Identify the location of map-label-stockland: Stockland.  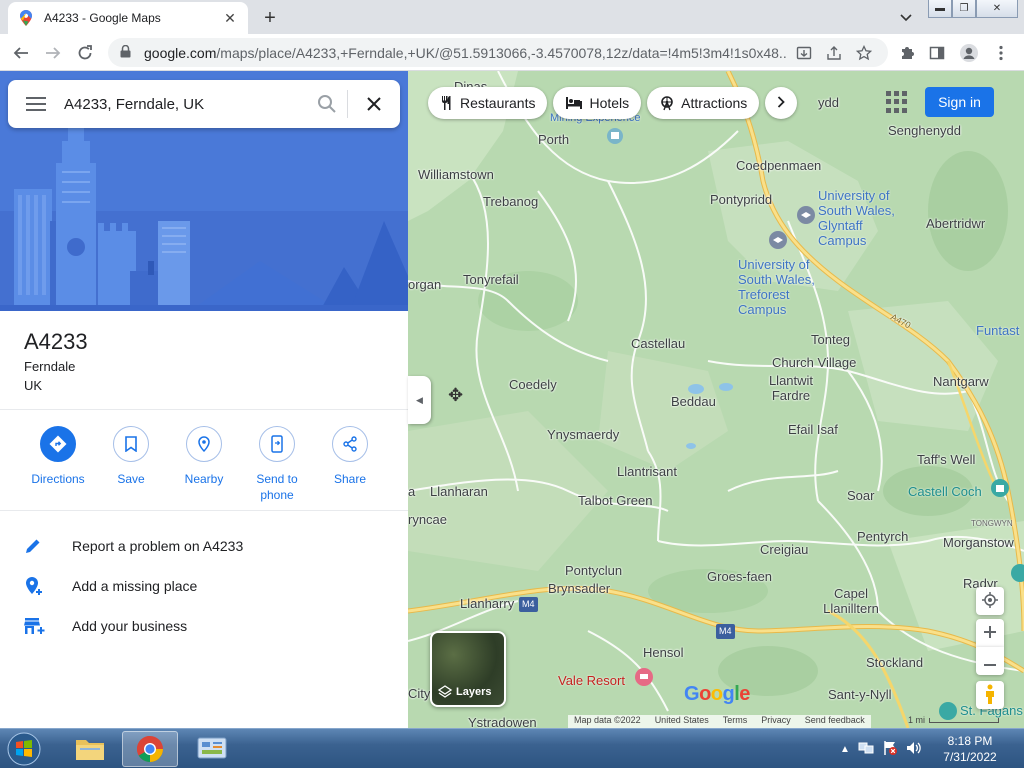
(894, 662).